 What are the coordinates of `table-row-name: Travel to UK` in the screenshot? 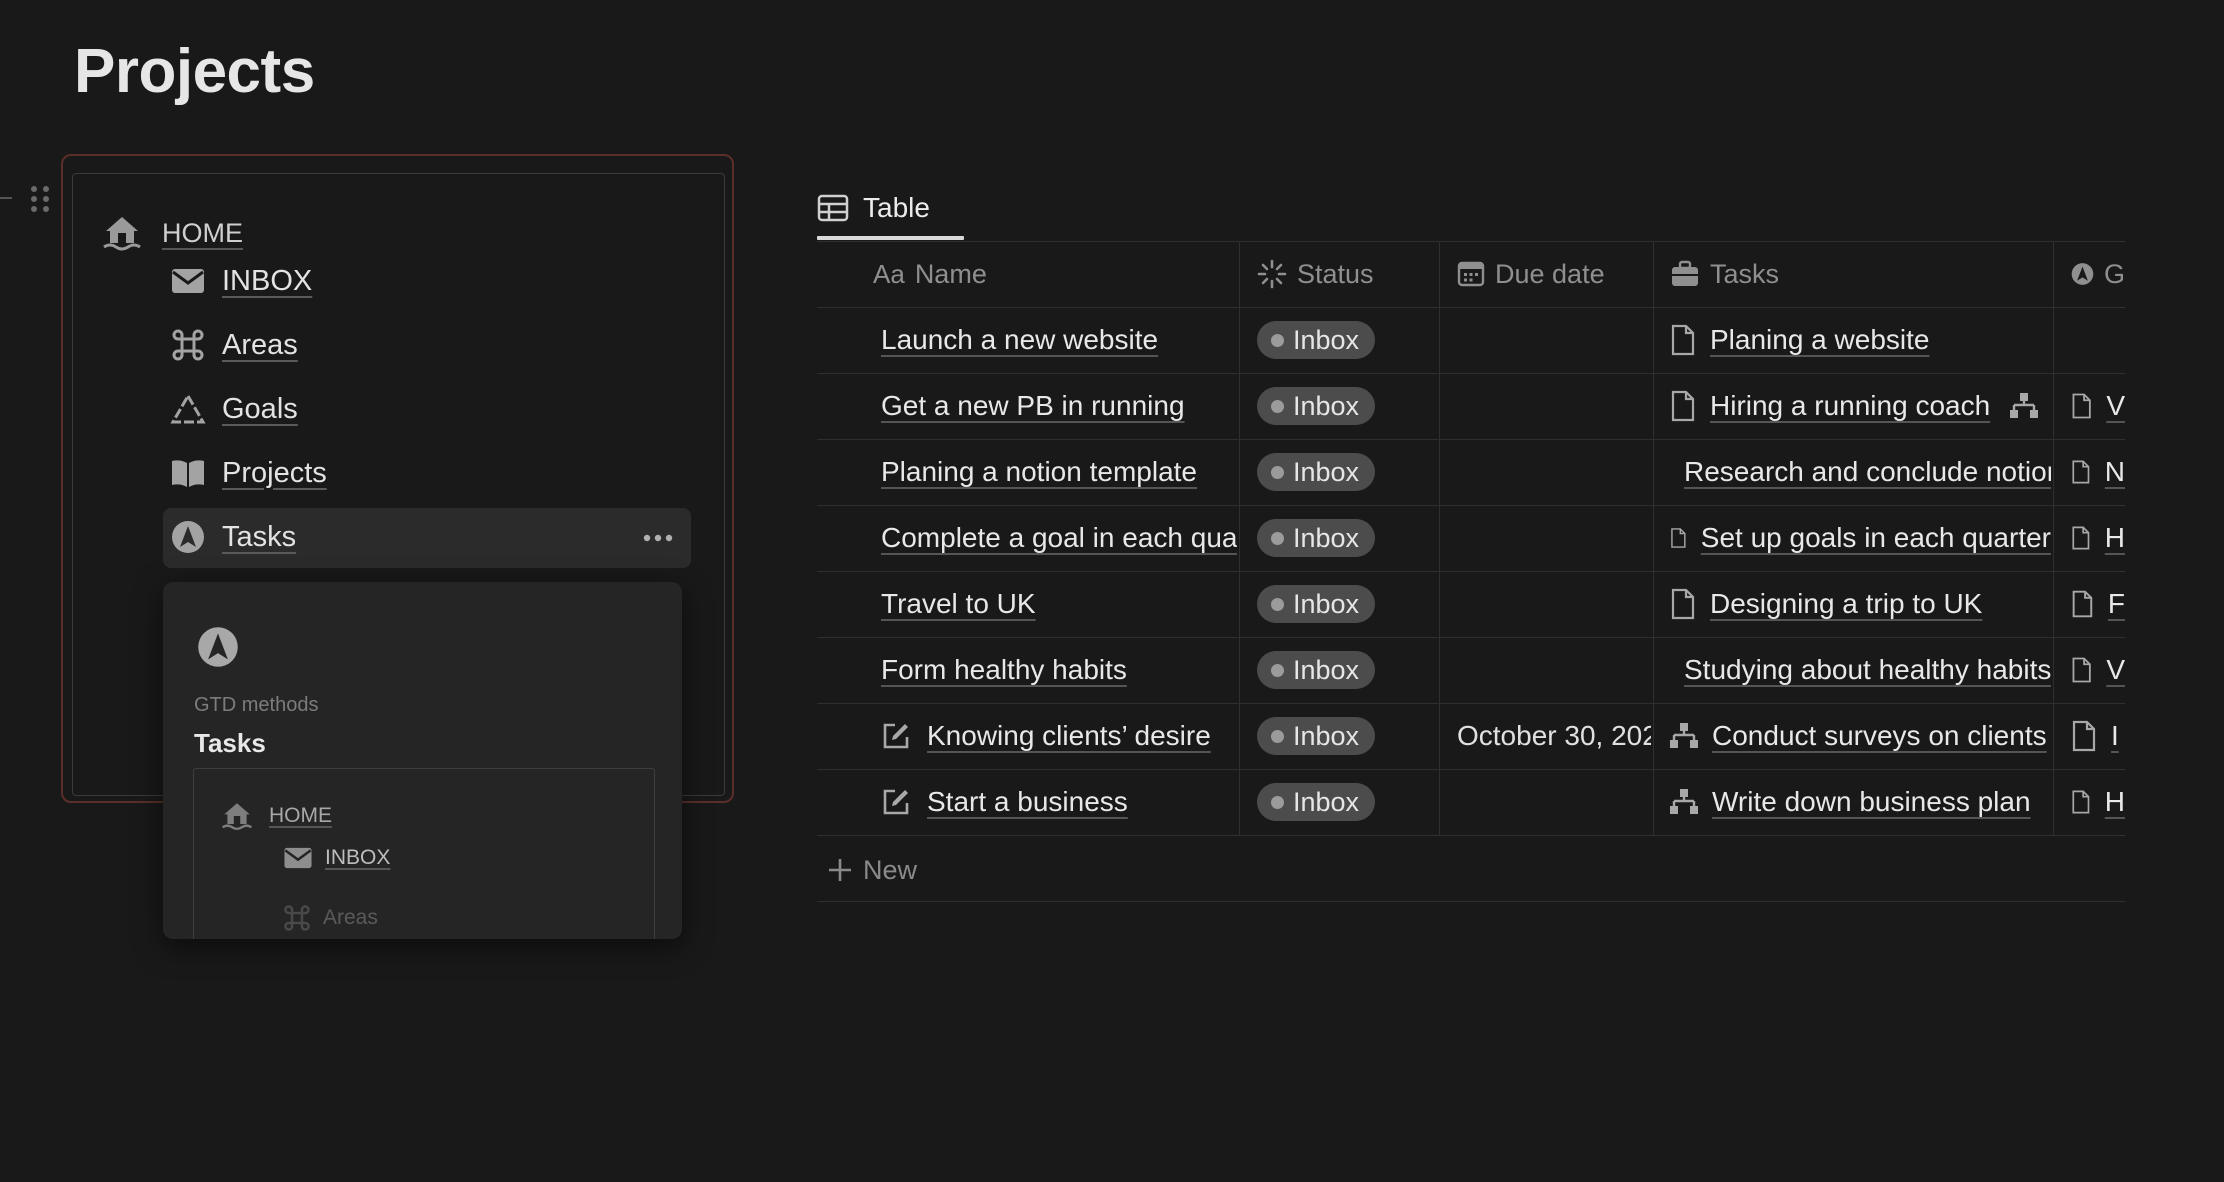 It's located at (1059, 604).